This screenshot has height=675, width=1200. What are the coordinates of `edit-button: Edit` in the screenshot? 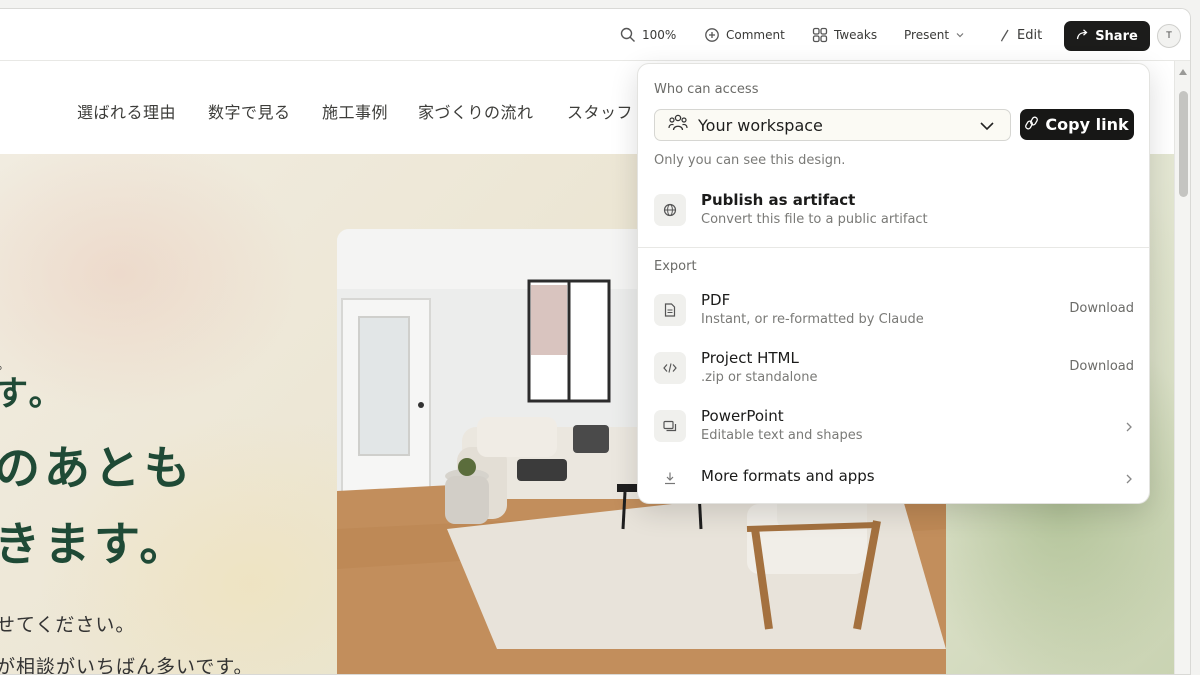 It's located at (1020, 35).